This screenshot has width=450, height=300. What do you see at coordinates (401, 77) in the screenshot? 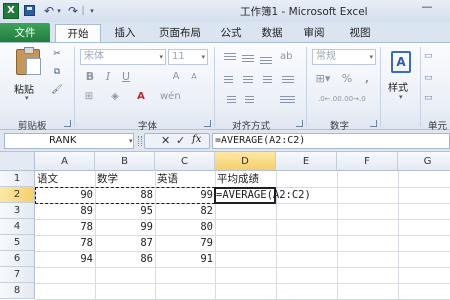
I see `styles-button: A 样式 ▾` at bounding box center [401, 77].